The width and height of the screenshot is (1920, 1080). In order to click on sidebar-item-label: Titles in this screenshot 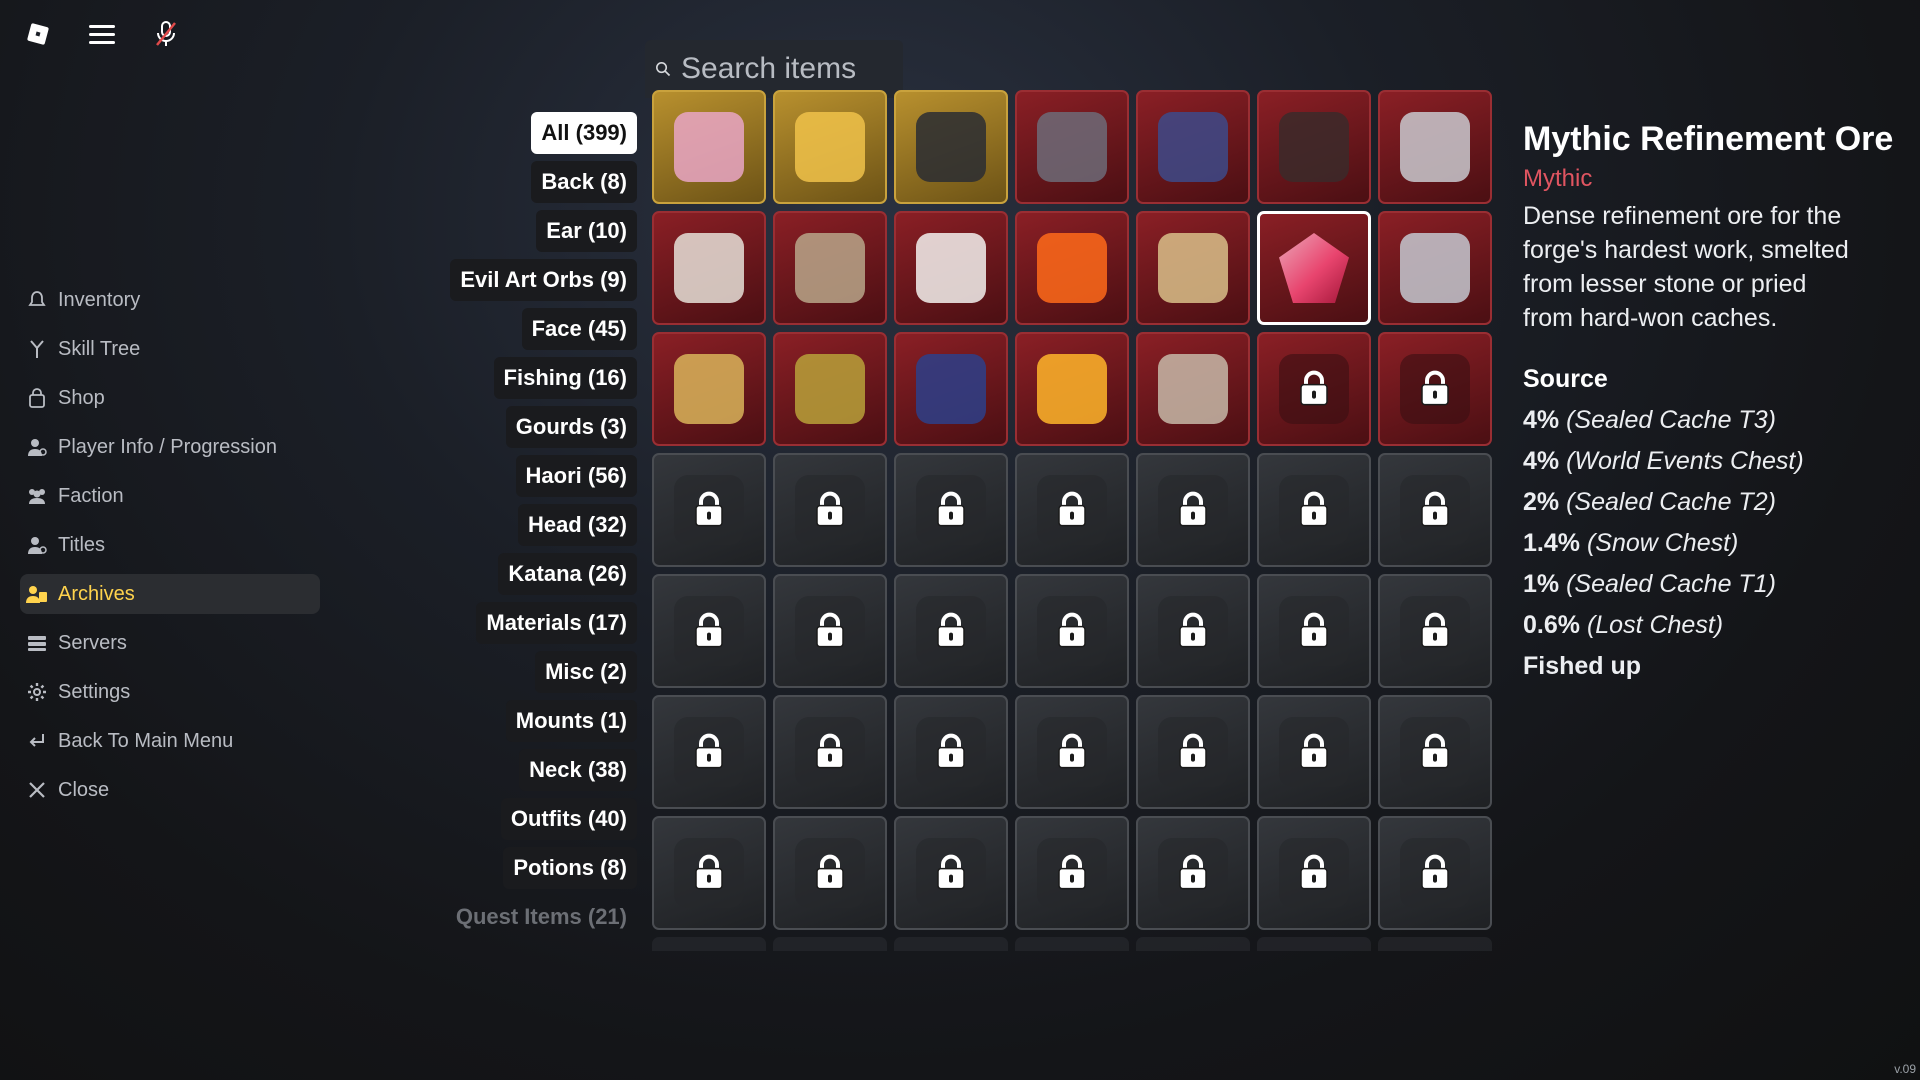, I will do `click(82, 544)`.